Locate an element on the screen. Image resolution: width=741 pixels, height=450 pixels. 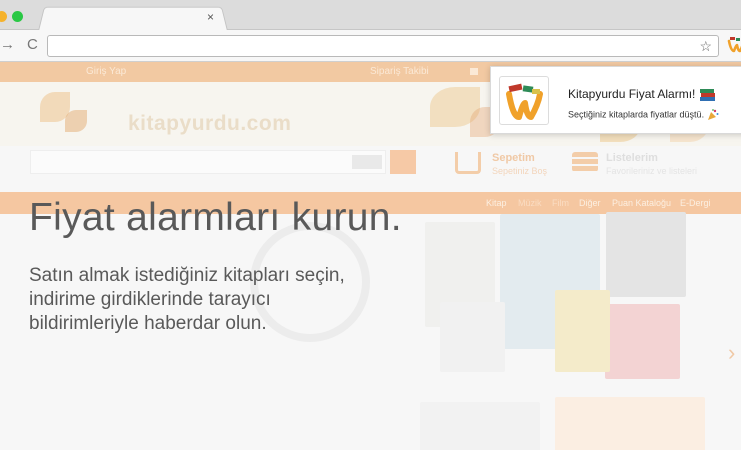
nav-category: Film is located at coordinates (560, 203).